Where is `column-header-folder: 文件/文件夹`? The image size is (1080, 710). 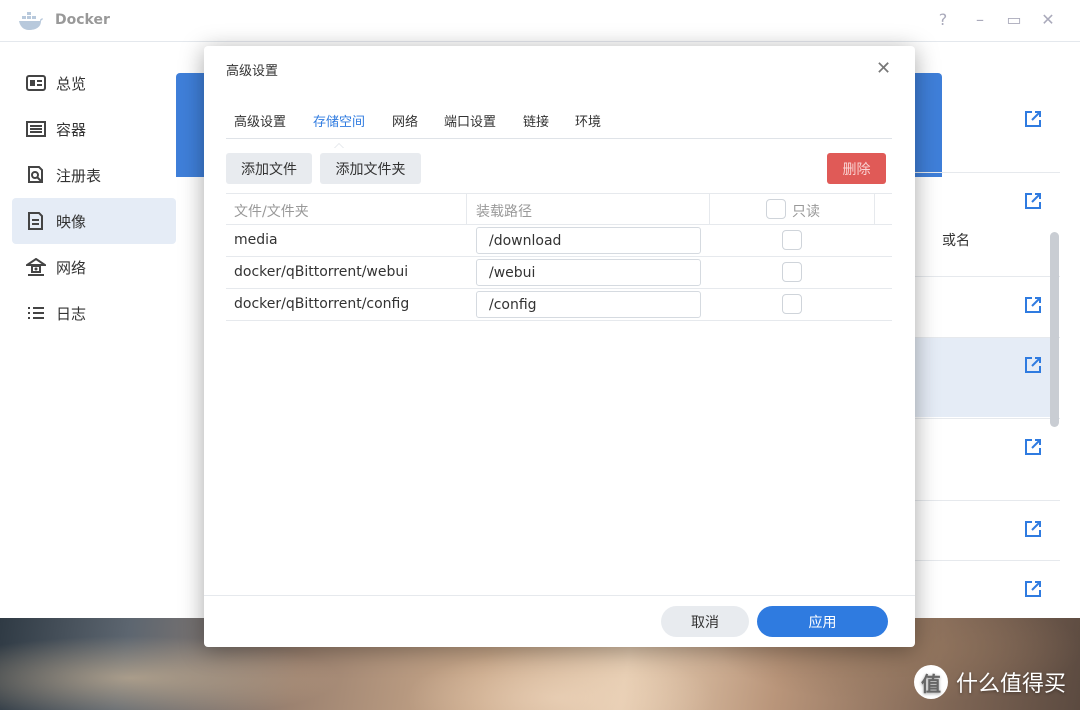
column-header-folder: 文件/文件夹 is located at coordinates (271, 212).